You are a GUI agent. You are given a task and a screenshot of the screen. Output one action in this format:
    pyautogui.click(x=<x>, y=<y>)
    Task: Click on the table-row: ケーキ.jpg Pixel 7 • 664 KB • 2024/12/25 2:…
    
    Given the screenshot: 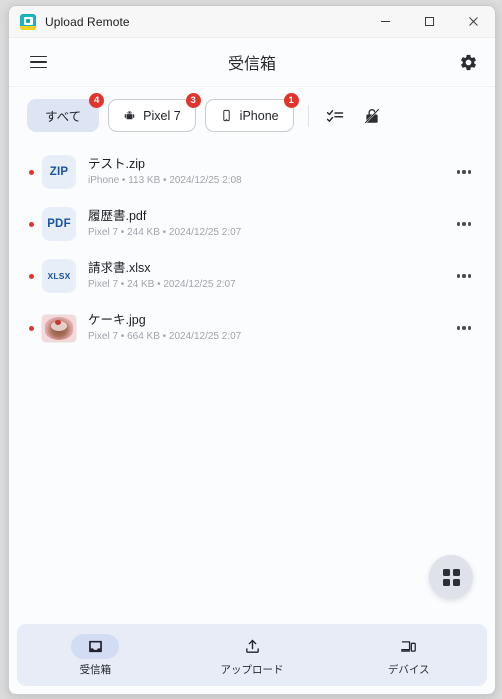 What is the action you would take?
    pyautogui.click(x=252, y=328)
    